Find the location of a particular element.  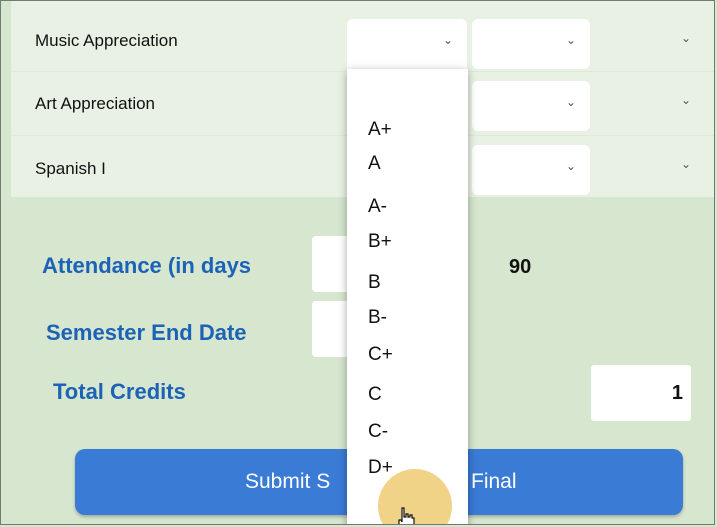

grade-option: A- is located at coordinates (377, 207).